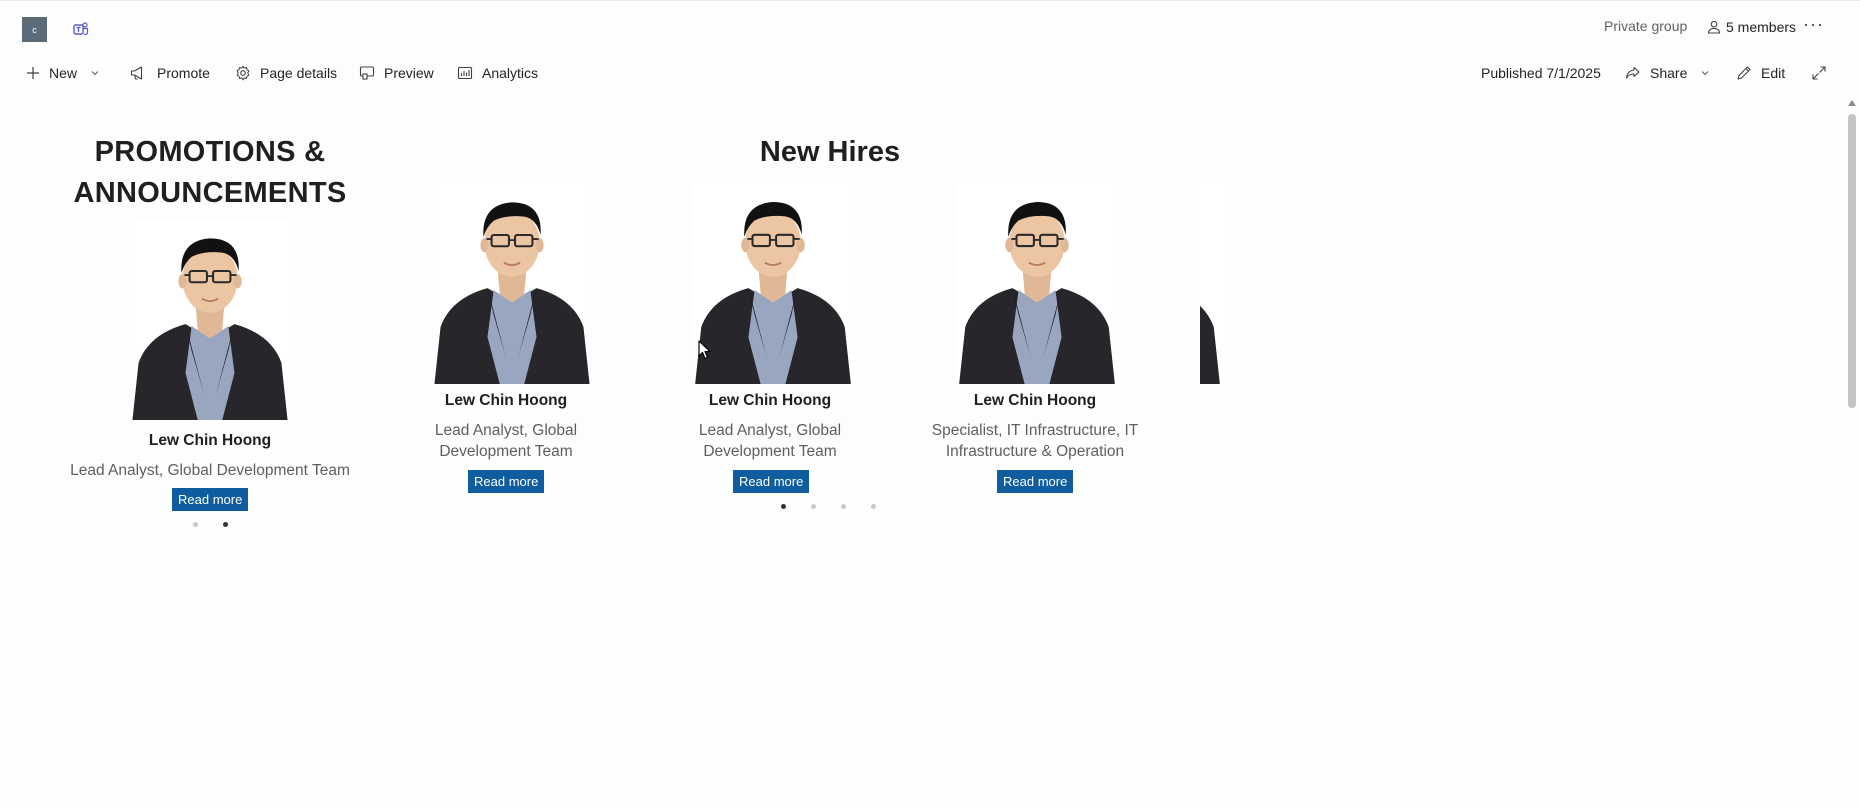 The width and height of the screenshot is (1860, 810). What do you see at coordinates (1813, 24) in the screenshot?
I see `more-options-icon: ···` at bounding box center [1813, 24].